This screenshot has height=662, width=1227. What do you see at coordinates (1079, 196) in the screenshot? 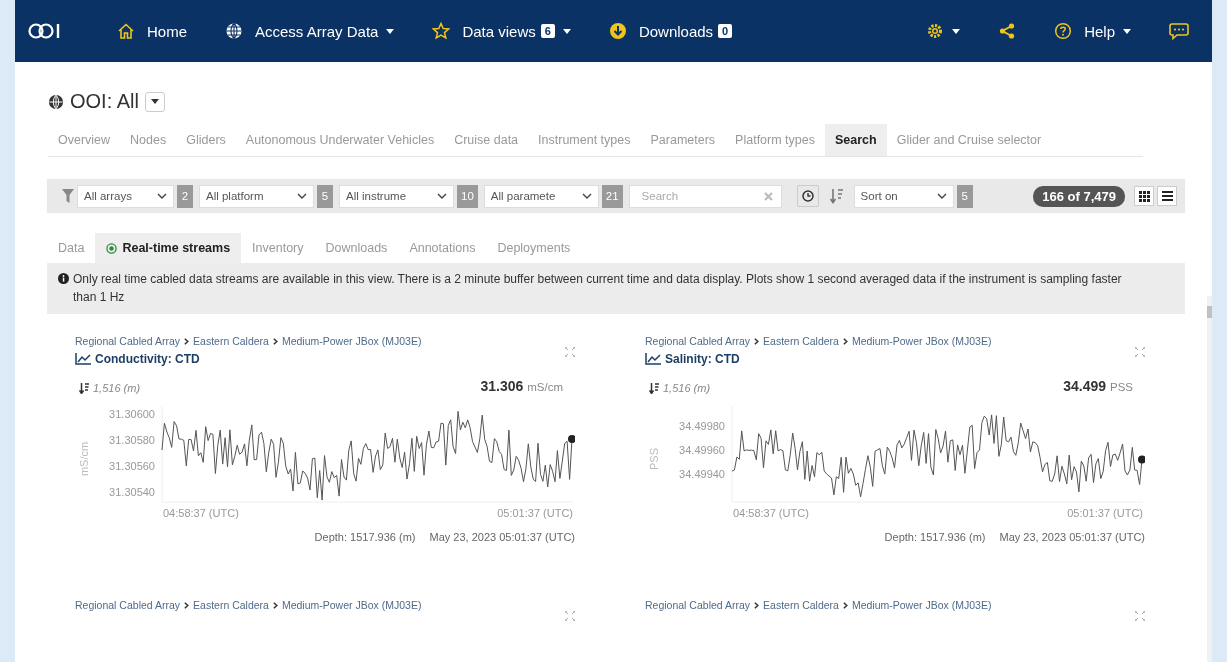
I see `result-count: 166 of 7,479` at bounding box center [1079, 196].